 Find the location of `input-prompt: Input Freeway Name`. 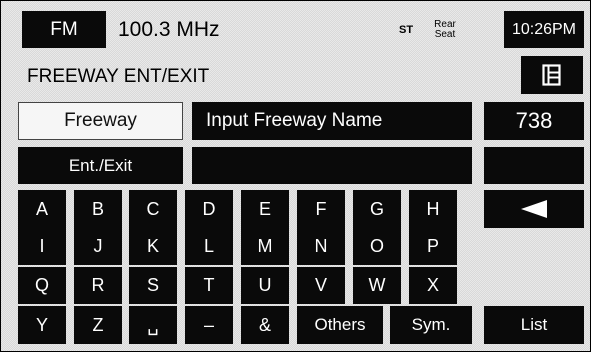

input-prompt: Input Freeway Name is located at coordinates (332, 121).